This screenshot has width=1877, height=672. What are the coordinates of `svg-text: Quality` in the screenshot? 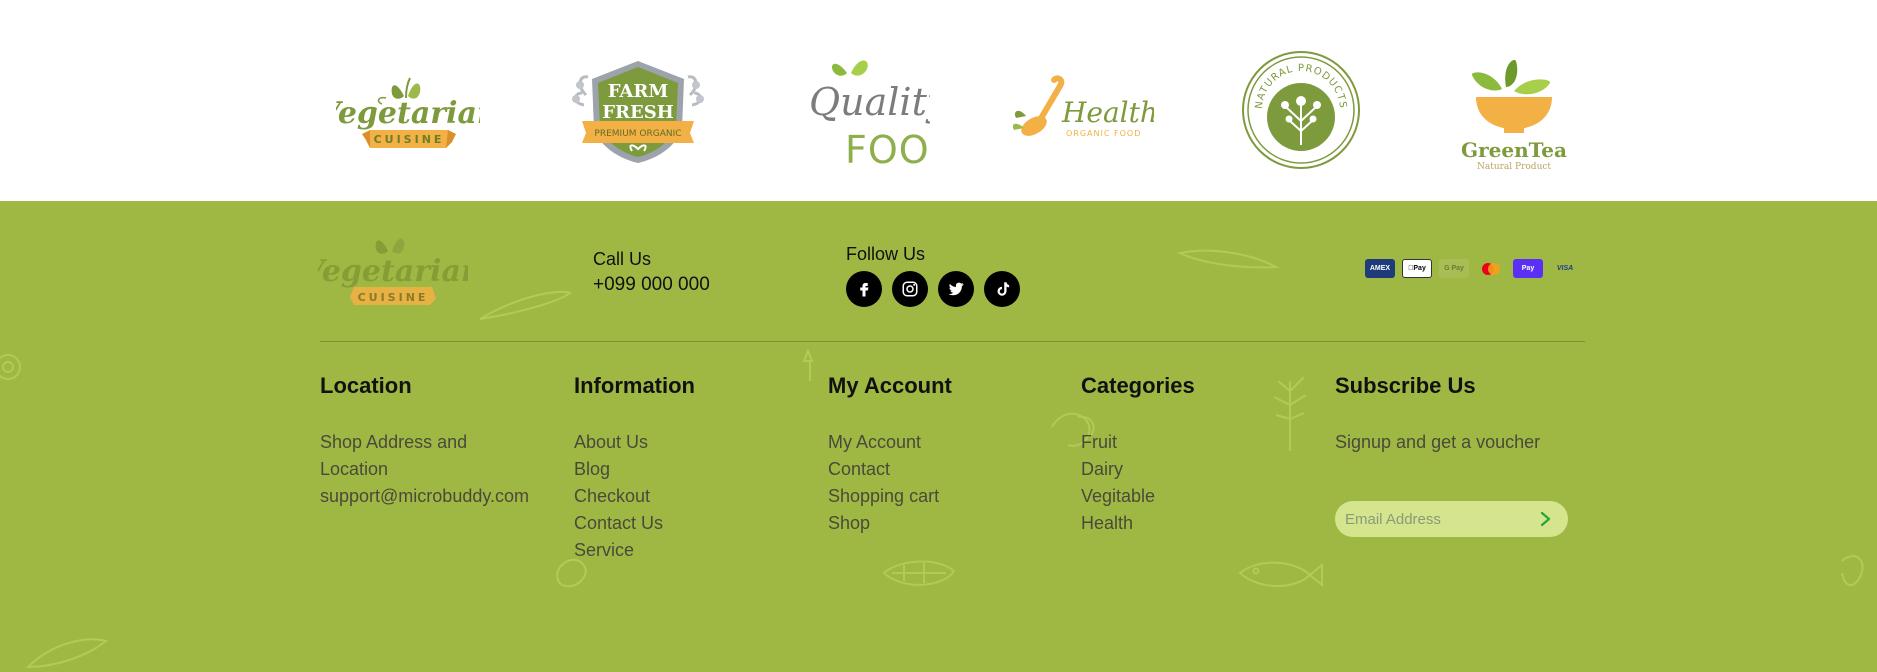 It's located at (869, 102).